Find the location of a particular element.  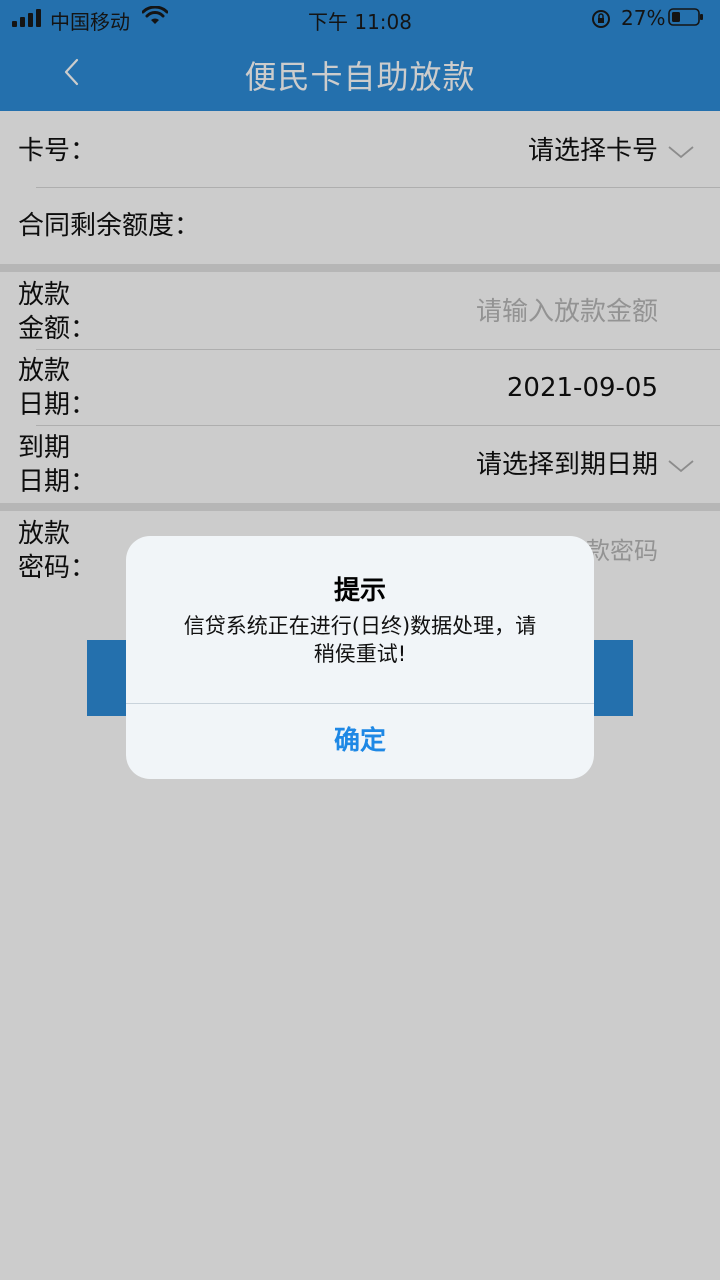

confirm-button: 确定 is located at coordinates (360, 741).